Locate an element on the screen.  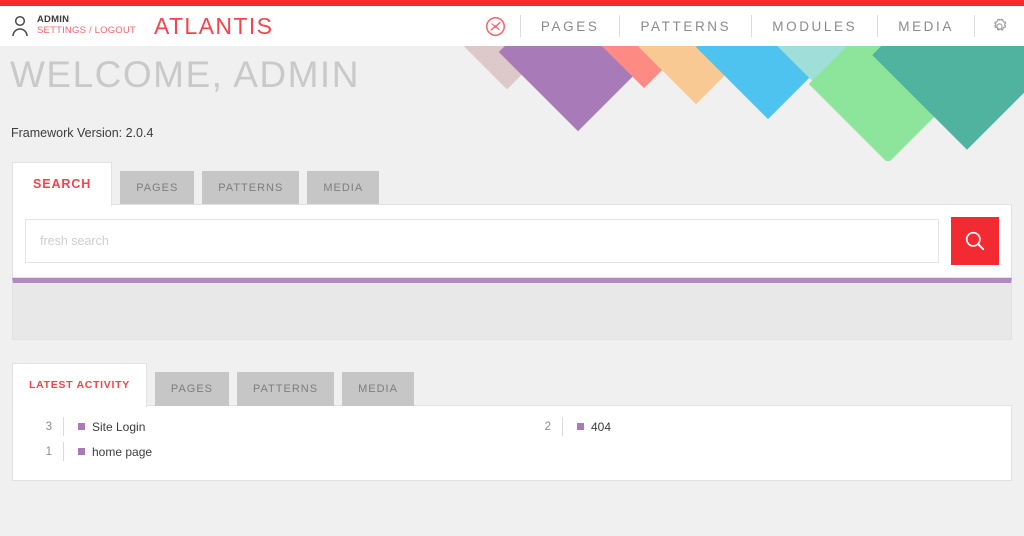
nav-item-modules: MODULES is located at coordinates (814, 26).